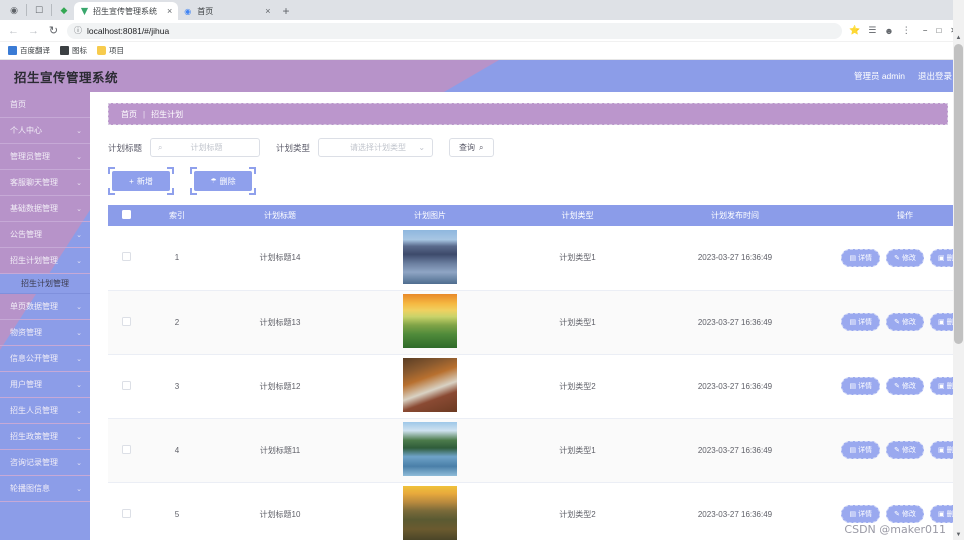  I want to click on maximize-icon: □, so click(938, 30).